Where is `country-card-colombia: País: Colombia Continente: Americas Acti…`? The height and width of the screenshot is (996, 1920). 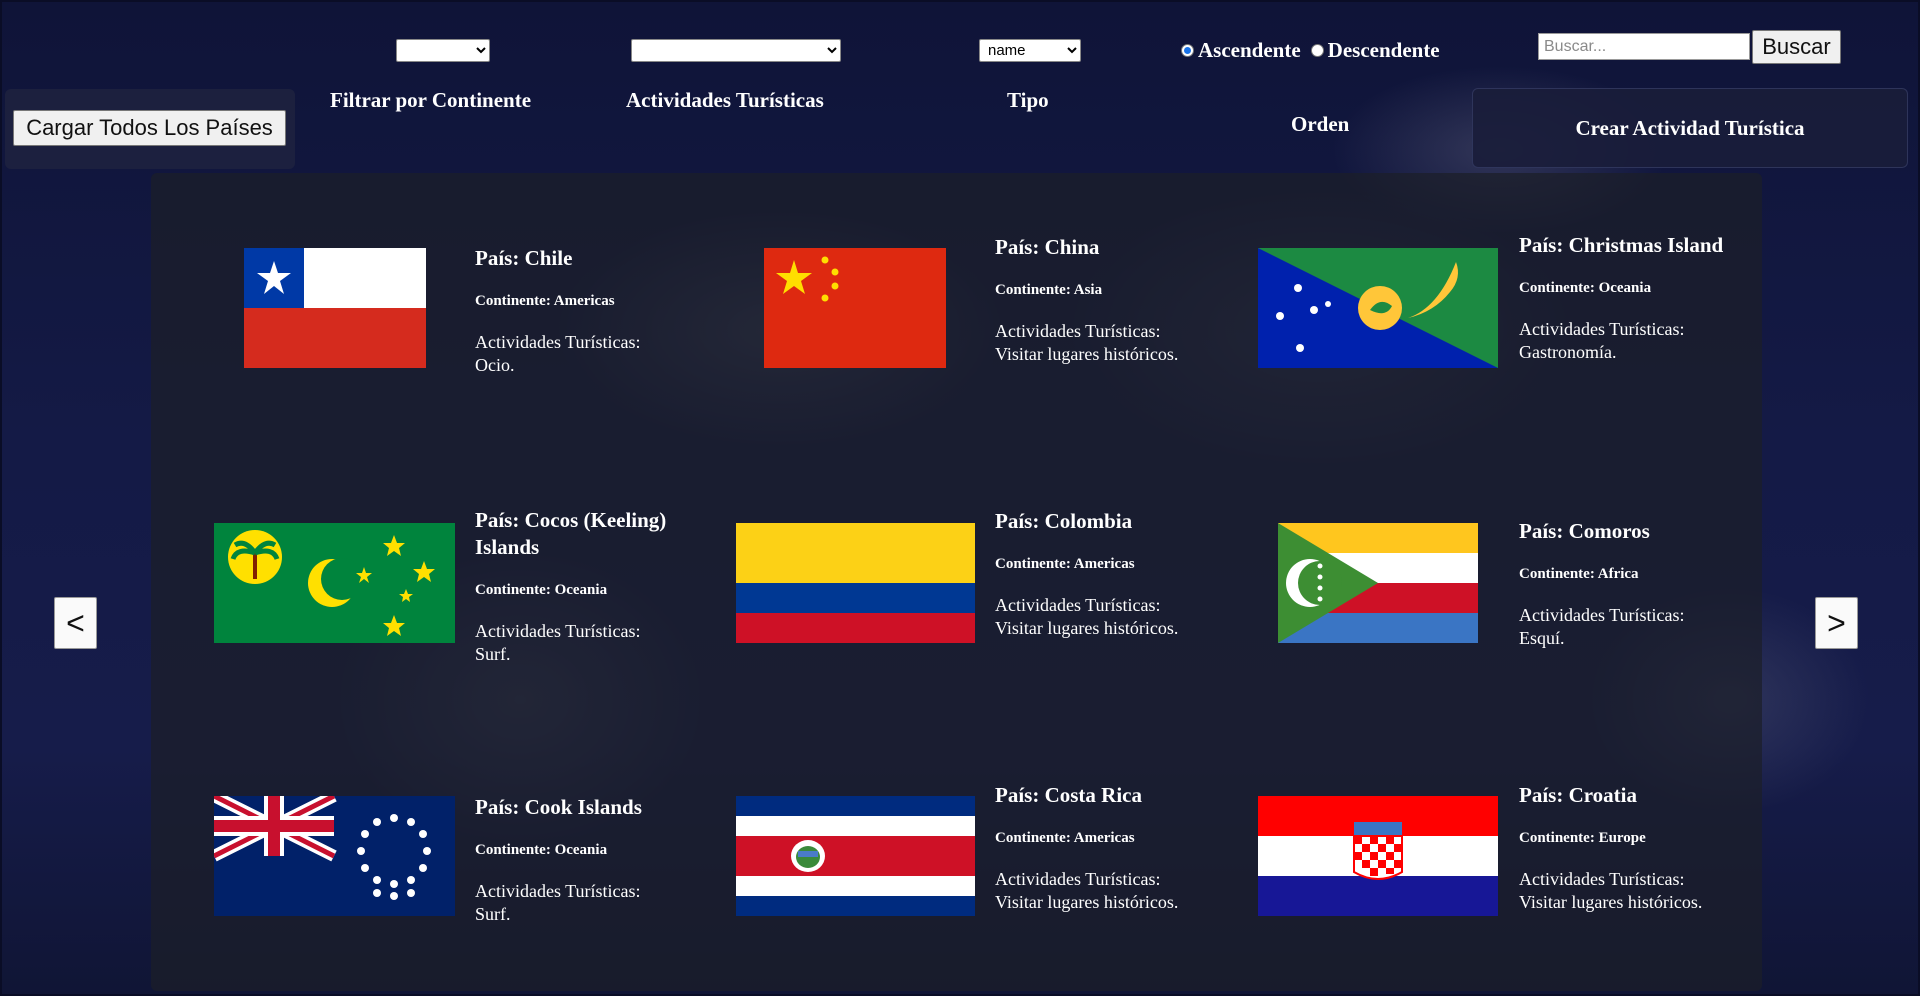
country-card-colombia: País: Colombia Continente: Americas Acti… is located at coordinates (1097, 574).